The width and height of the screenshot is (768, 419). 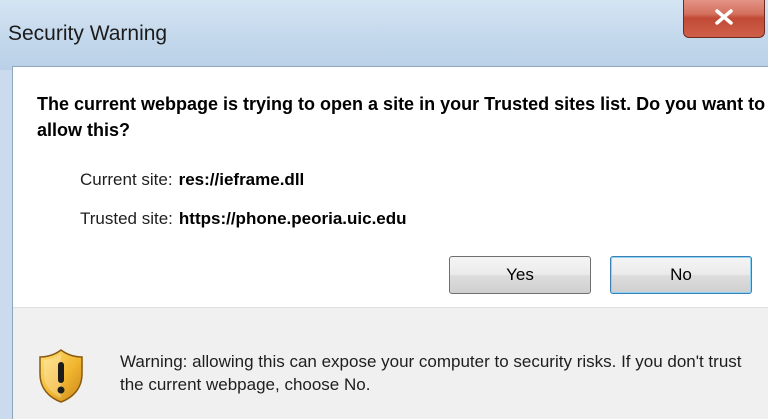 What do you see at coordinates (61, 376) in the screenshot?
I see `warning-shield-icon` at bounding box center [61, 376].